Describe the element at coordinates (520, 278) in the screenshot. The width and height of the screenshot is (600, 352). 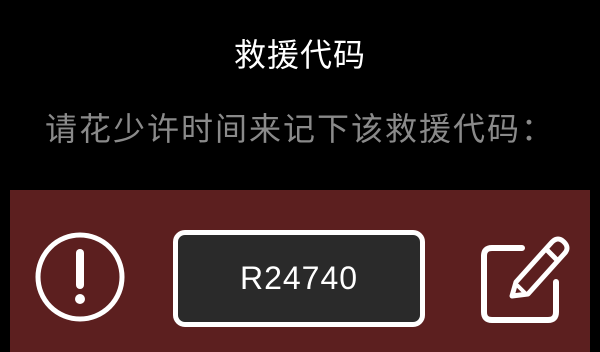
I see `pencil-square-icon` at that location.